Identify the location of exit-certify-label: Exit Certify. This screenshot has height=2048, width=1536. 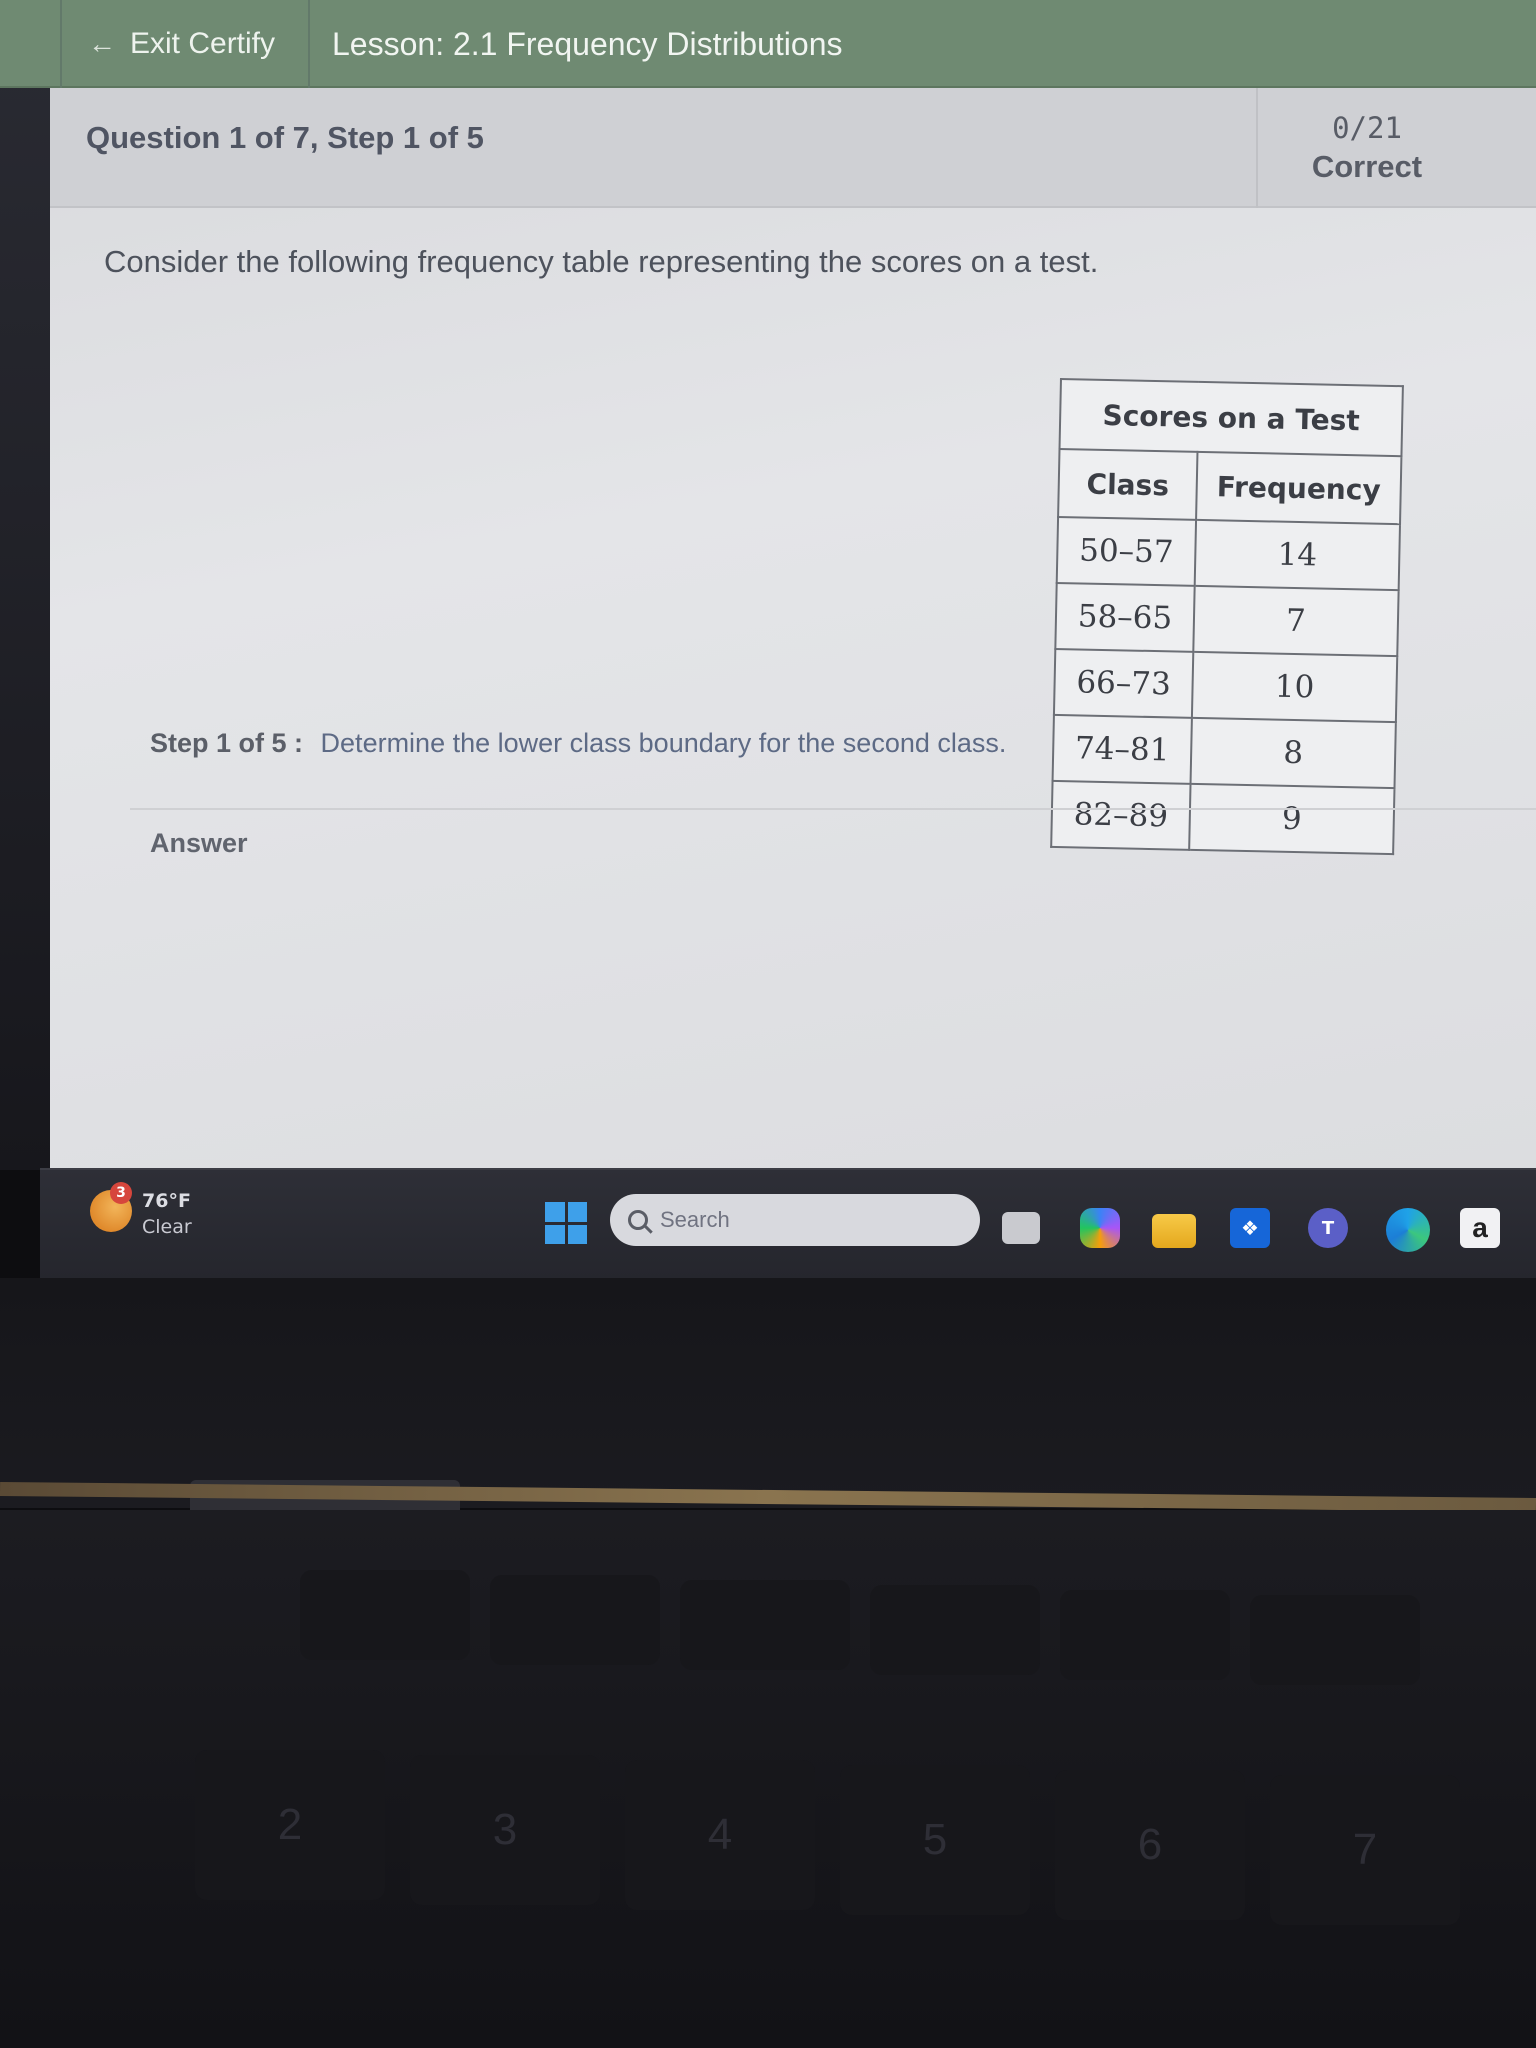
(203, 43).